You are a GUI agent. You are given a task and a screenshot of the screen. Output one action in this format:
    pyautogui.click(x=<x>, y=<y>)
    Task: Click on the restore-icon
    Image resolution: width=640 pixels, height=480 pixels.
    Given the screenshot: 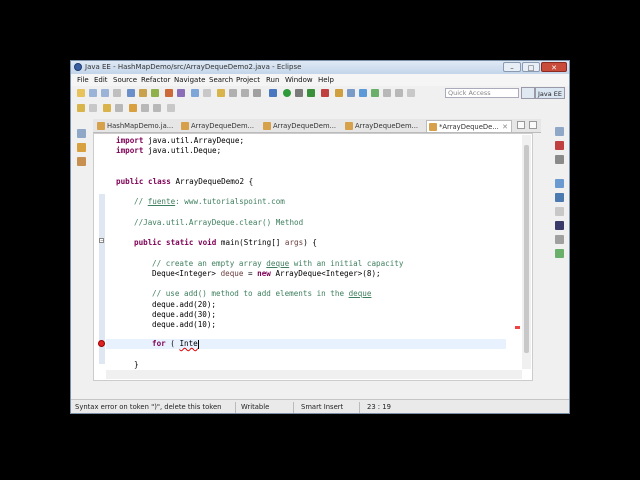 What is the action you would take?
    pyautogui.click(x=81, y=133)
    